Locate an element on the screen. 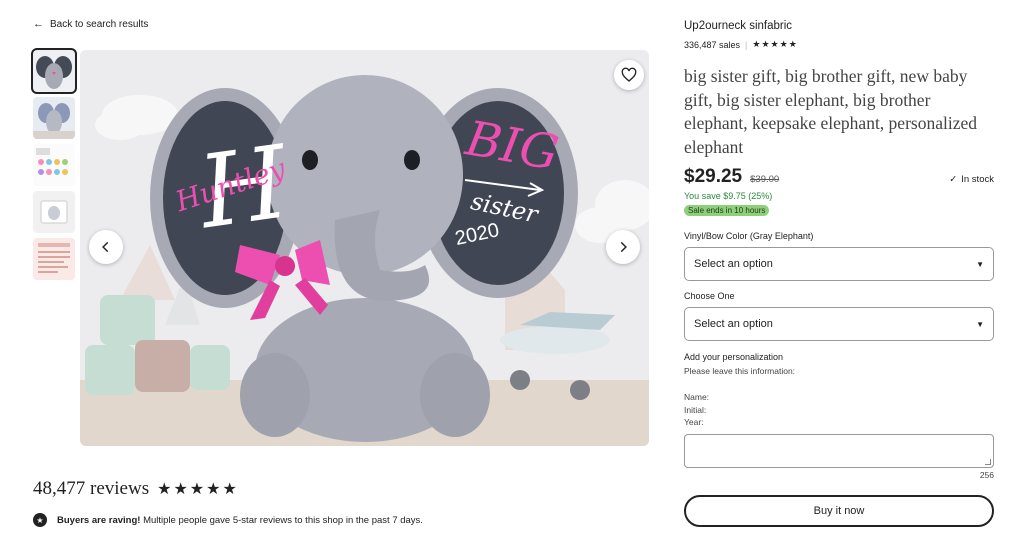 The height and width of the screenshot is (534, 1024). personalization-field-year: Year: is located at coordinates (694, 422).